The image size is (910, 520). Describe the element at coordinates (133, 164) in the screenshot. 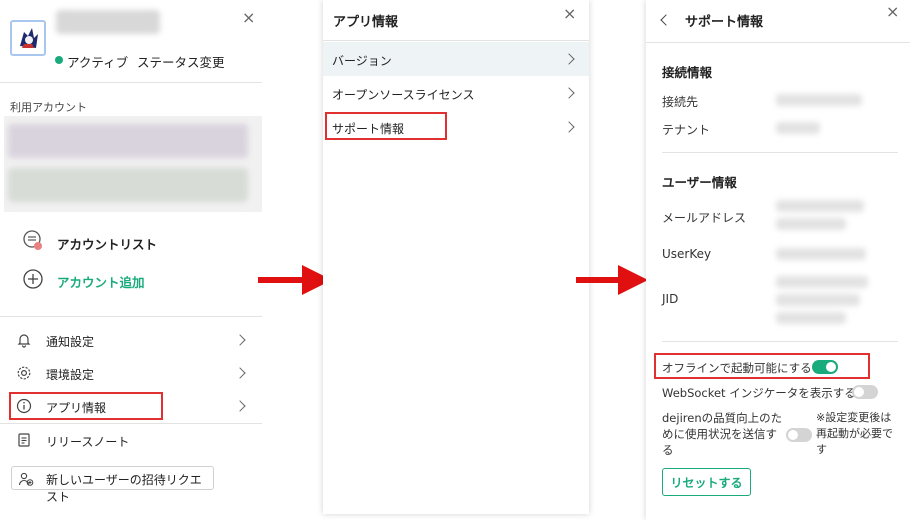

I see `account-list-blurred` at that location.